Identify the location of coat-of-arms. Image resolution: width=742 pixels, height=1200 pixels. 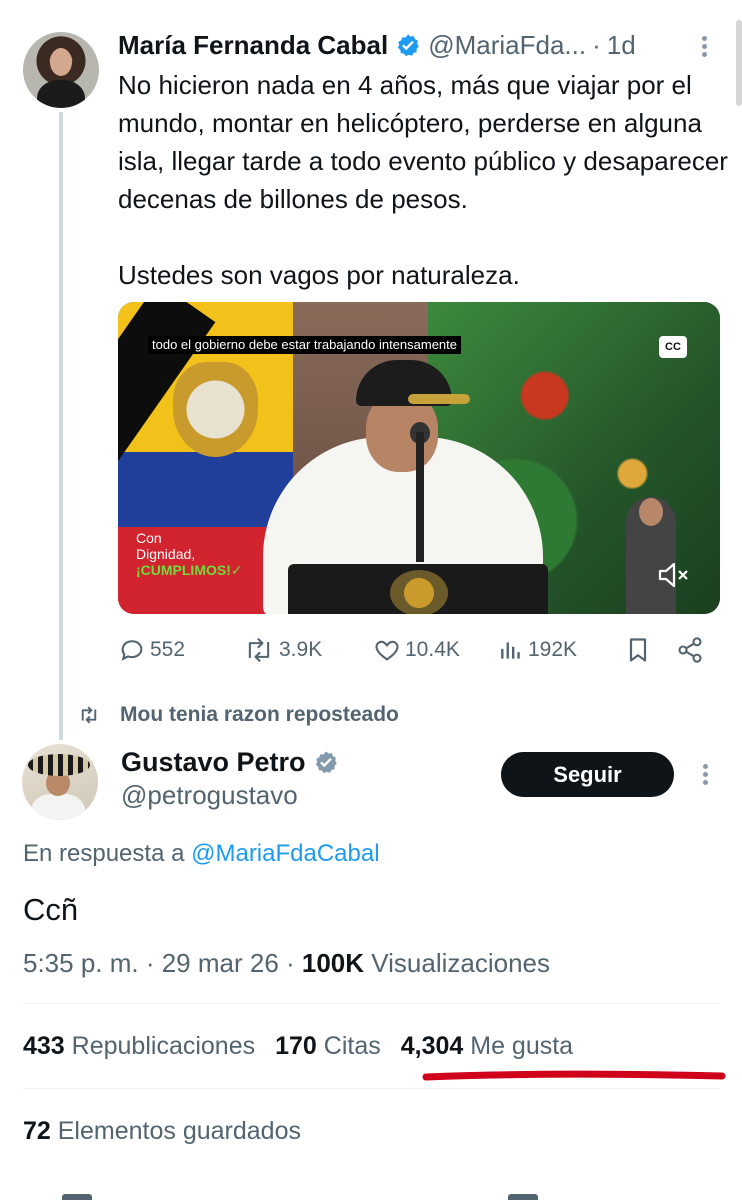
(215, 409).